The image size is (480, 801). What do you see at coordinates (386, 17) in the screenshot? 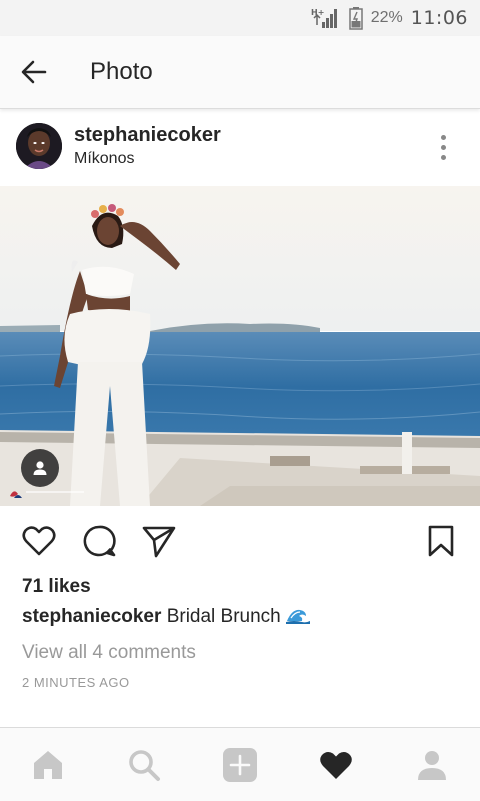
I see `battery-percent: 22%` at bounding box center [386, 17].